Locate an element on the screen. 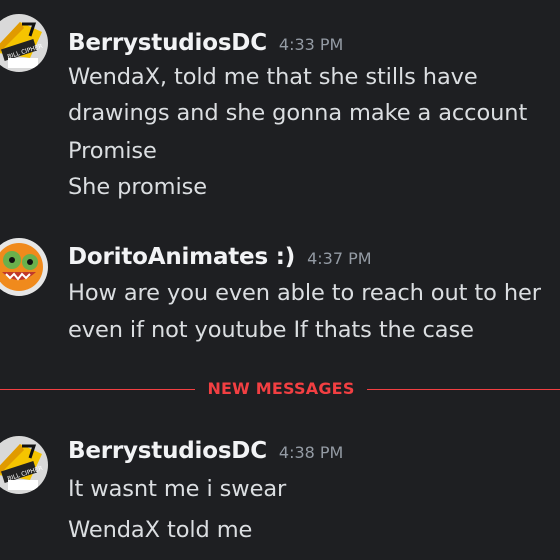 This screenshot has height=560, width=560. new-messages-label: NEW MESSAGES is located at coordinates (281, 388).